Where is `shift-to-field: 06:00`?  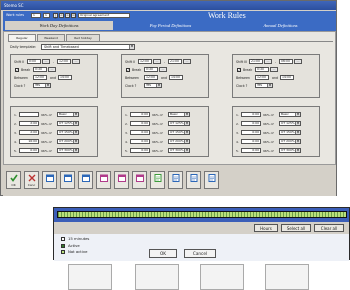 shift-to-field: 06:00 is located at coordinates (286, 61).